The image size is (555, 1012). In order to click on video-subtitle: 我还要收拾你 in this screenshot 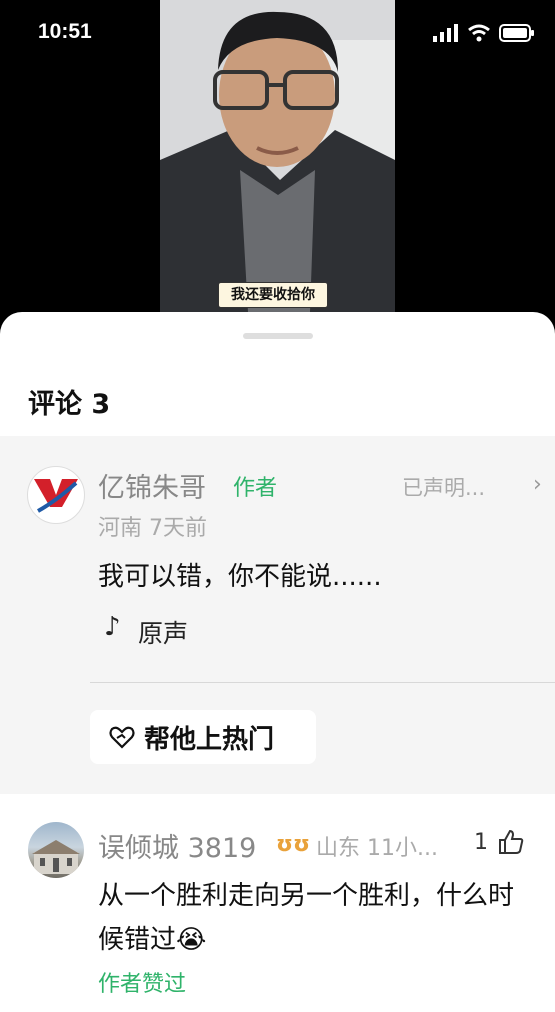, I will do `click(273, 295)`.